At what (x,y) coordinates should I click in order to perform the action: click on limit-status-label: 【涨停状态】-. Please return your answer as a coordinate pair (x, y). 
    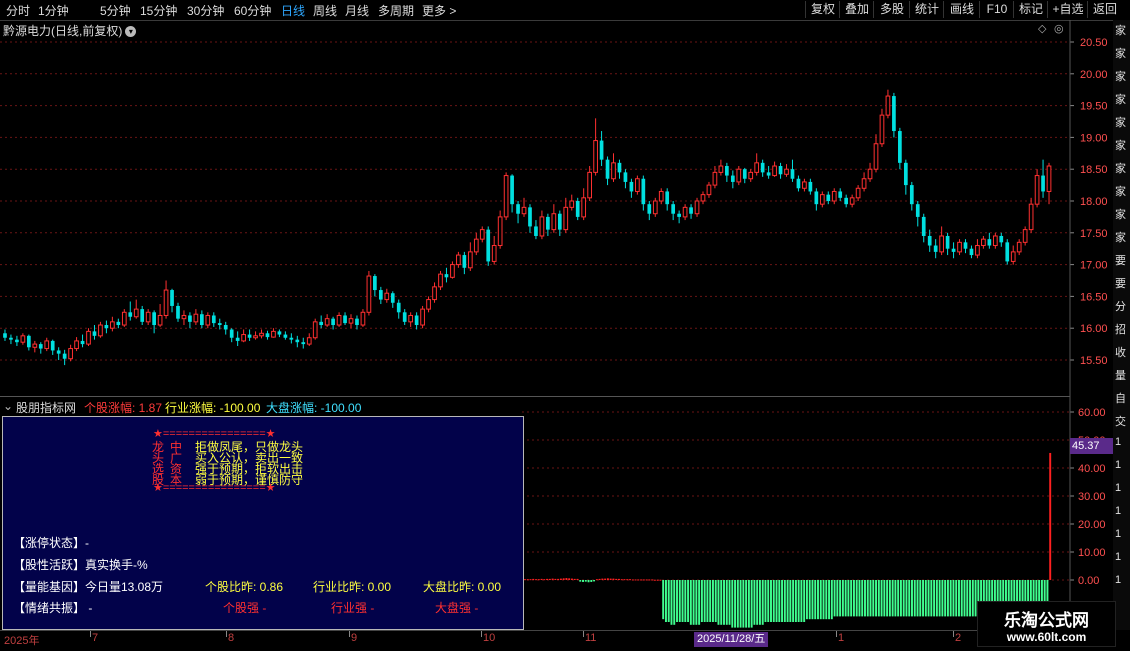
    Looking at the image, I should click on (51, 543).